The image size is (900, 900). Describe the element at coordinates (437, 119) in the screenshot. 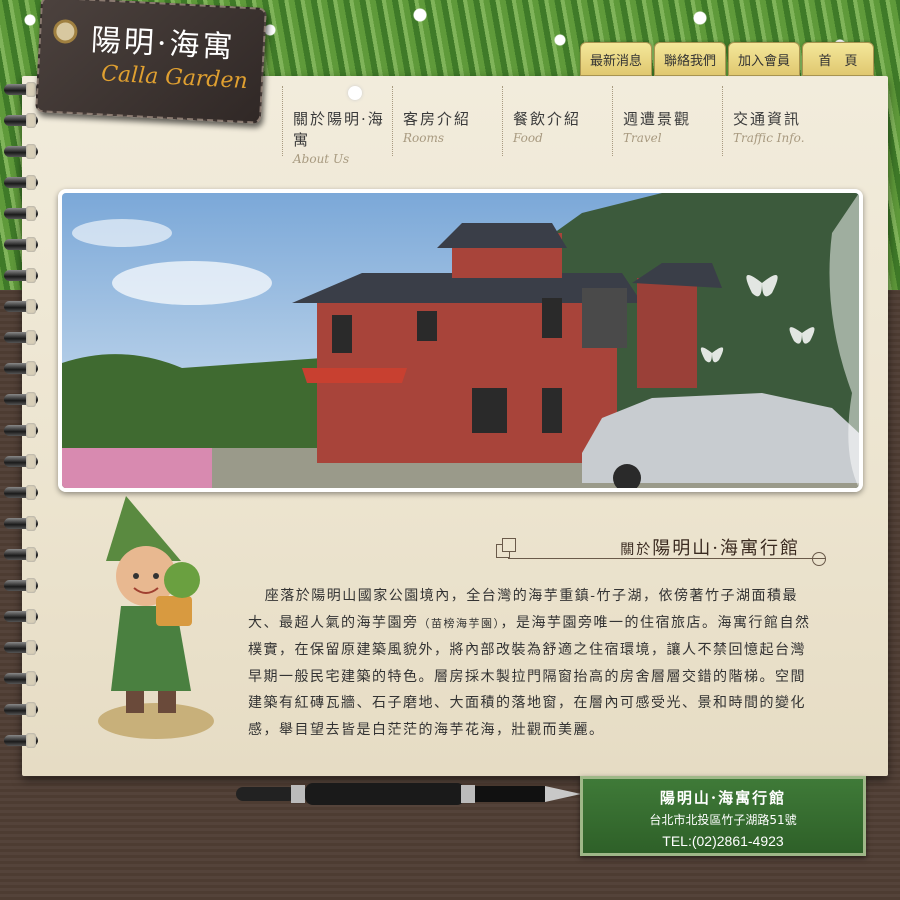

I see `nav-label-cn: 客房介紹` at that location.